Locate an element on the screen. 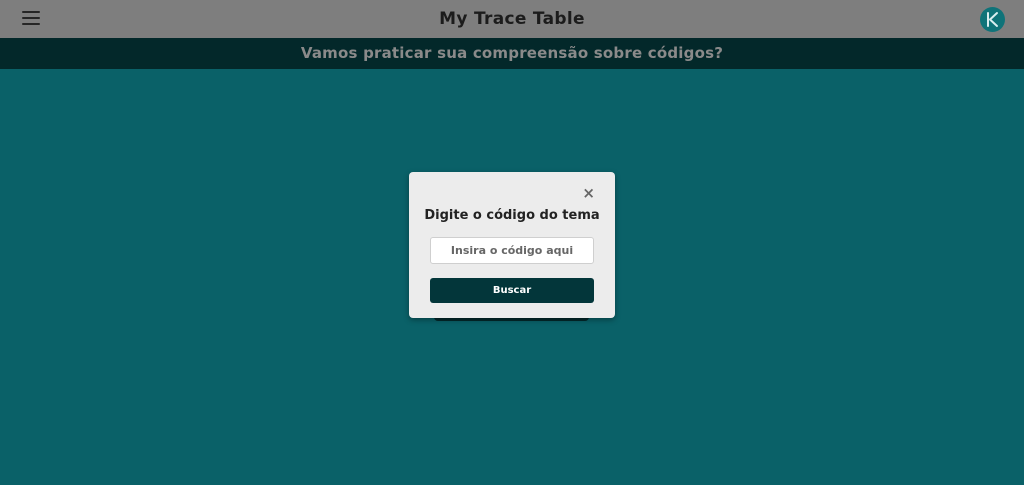 The image size is (1024, 485). top-app-bar: My Trace Table is located at coordinates (512, 19).